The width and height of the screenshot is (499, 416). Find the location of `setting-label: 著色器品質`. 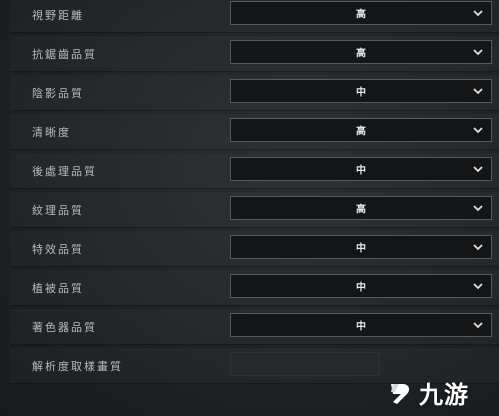

setting-label: 著色器品質 is located at coordinates (64, 327).